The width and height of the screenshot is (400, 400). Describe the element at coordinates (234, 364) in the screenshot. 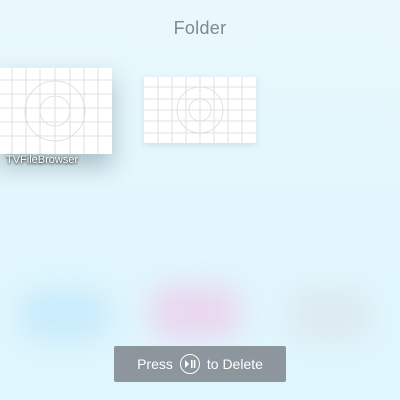

I see `hint-suffix: to Delete` at that location.